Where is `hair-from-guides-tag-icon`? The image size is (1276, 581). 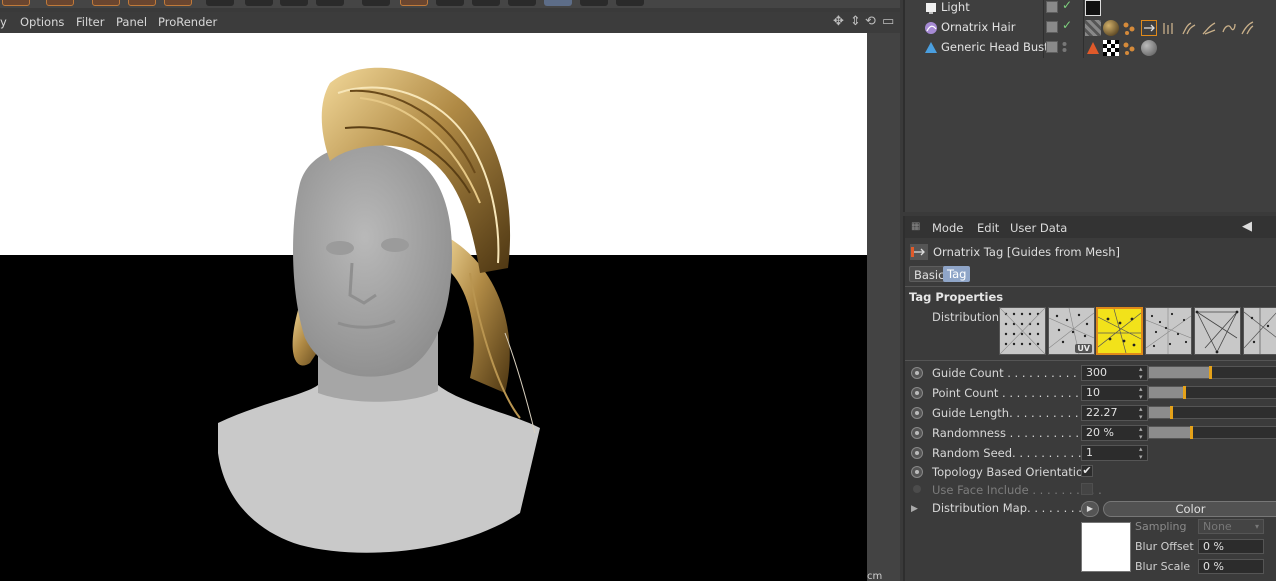
hair-from-guides-tag-icon is located at coordinates (1169, 28).